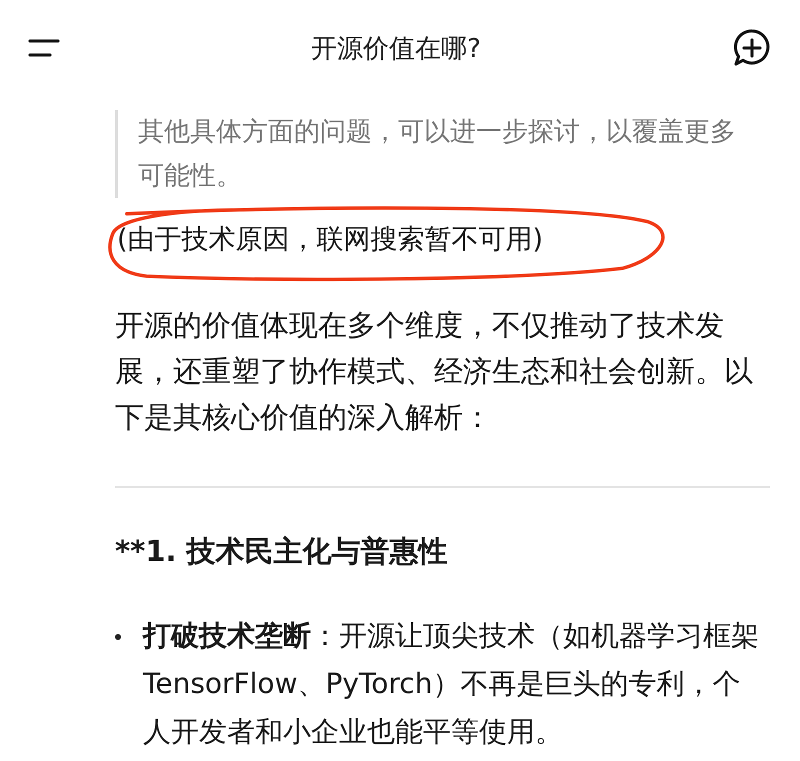 The height and width of the screenshot is (761, 800). What do you see at coordinates (282, 551) in the screenshot?
I see `section-heading: **1. 技术民主化与普惠性` at bounding box center [282, 551].